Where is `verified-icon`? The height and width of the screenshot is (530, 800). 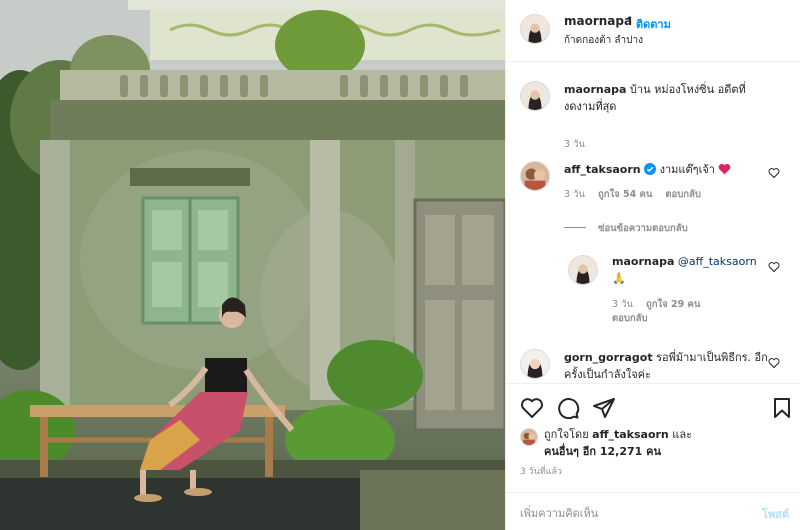 verified-icon is located at coordinates (650, 169).